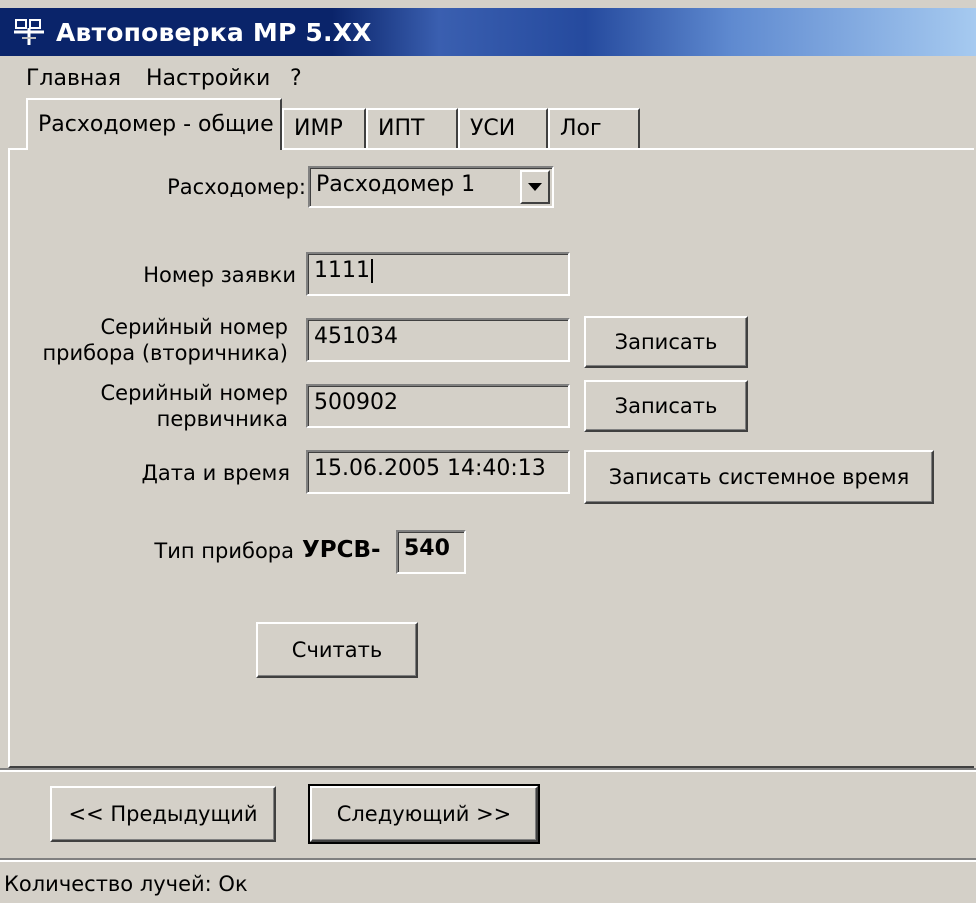 This screenshot has height=903, width=976. What do you see at coordinates (342, 270) in the screenshot?
I see `request-number-value: 1111` at bounding box center [342, 270].